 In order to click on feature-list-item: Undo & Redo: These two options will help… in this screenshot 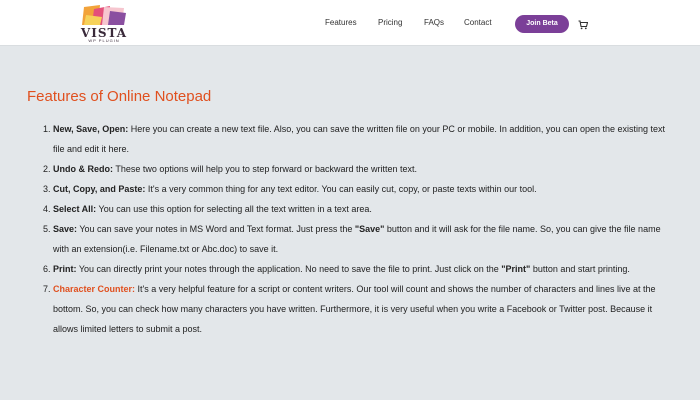, I will do `click(365, 169)`.